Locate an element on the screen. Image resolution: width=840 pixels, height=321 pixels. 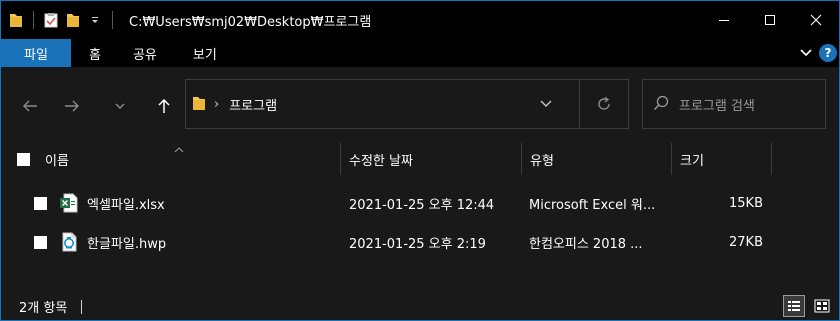
ribbon-right: ? is located at coordinates (816, 53).